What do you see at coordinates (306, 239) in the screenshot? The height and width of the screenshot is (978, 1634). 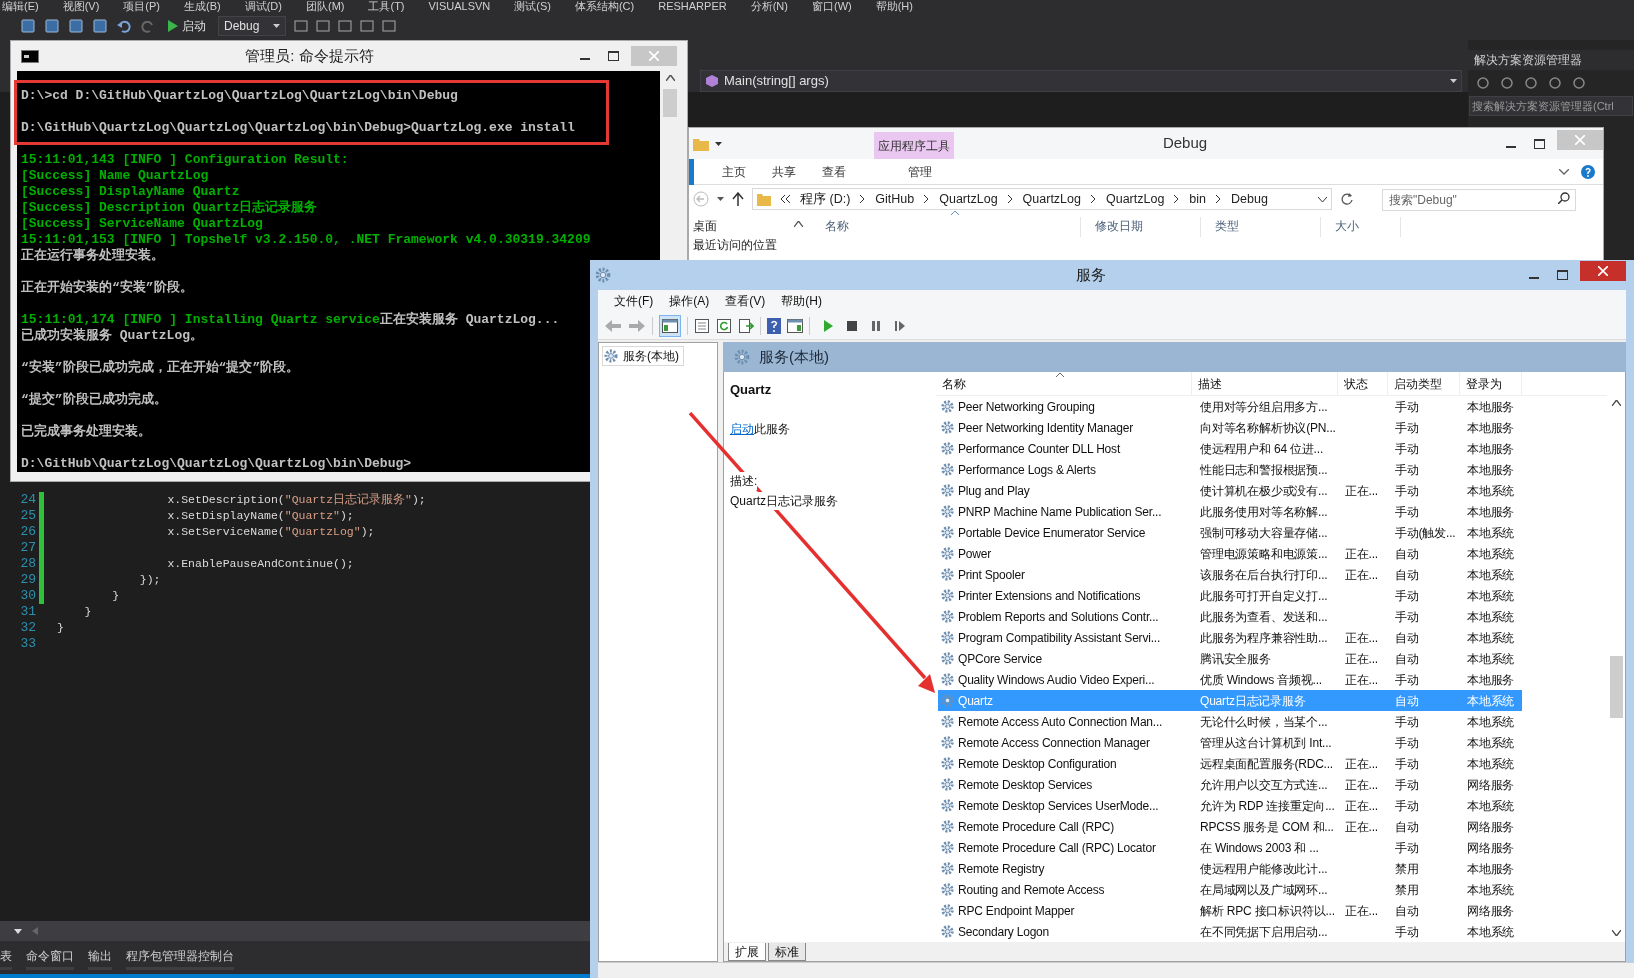 I see `console-text: 15:11:01,153 [INFO ] Topshelf v3.2.150.0, .NET Framework v4.0.30319.34209` at bounding box center [306, 239].